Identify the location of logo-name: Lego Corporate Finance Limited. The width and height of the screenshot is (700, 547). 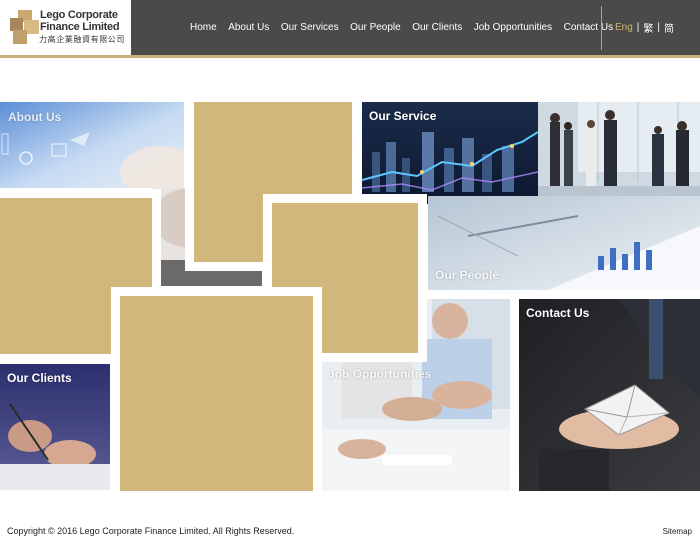
(85, 21).